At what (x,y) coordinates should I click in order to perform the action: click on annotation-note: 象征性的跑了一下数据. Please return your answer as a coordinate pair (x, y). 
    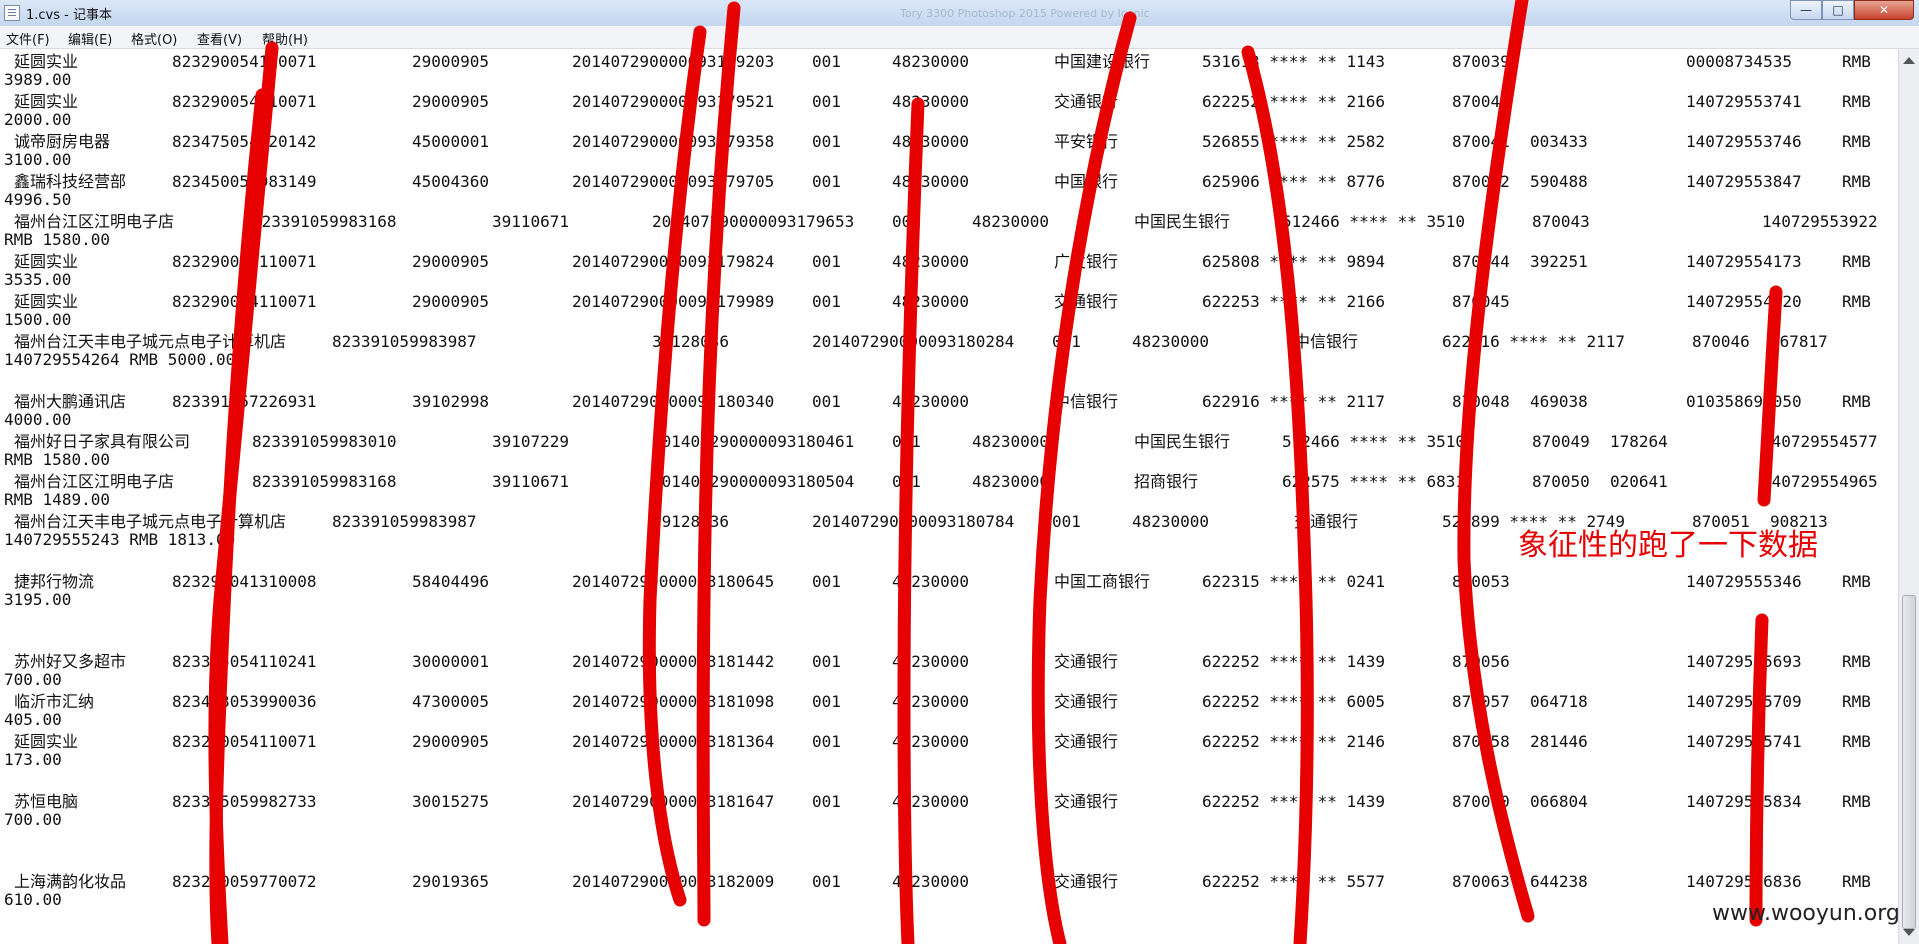
    Looking at the image, I should click on (1668, 545).